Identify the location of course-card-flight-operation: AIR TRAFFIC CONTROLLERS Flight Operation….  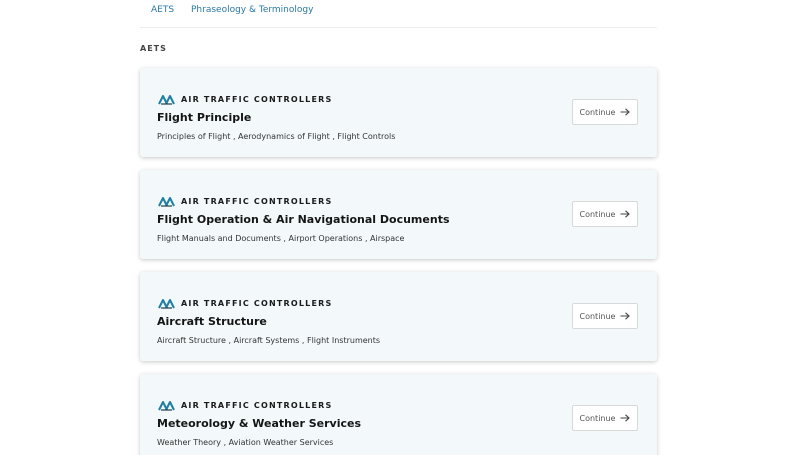
(398, 214).